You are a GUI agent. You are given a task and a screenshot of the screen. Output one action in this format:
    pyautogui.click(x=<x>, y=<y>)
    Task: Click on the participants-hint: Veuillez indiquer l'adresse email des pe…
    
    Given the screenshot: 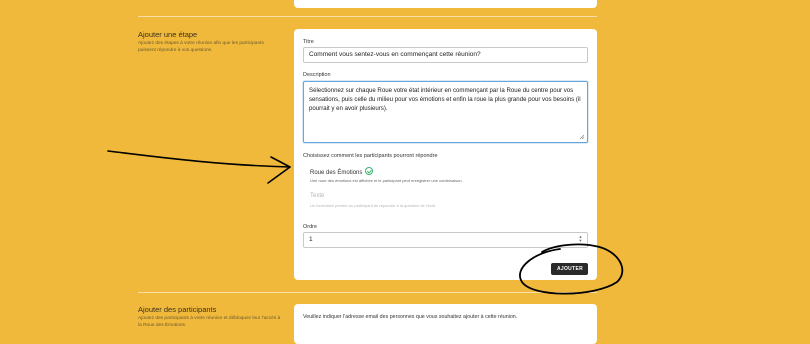 What is the action you would take?
    pyautogui.click(x=410, y=317)
    